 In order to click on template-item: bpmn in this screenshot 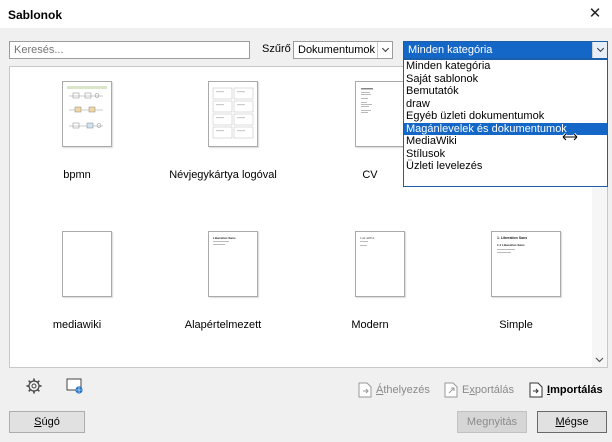, I will do `click(77, 141)`.